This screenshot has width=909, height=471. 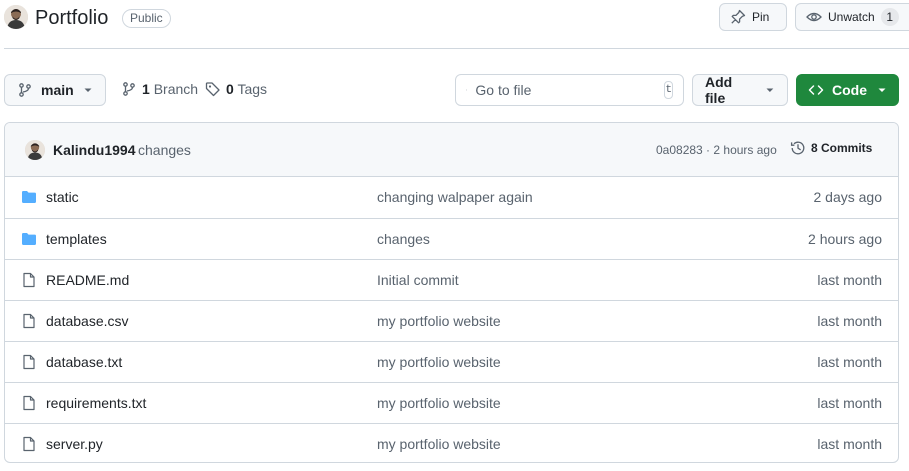 What do you see at coordinates (418, 280) in the screenshot?
I see `file-commit-message: Initial commit` at bounding box center [418, 280].